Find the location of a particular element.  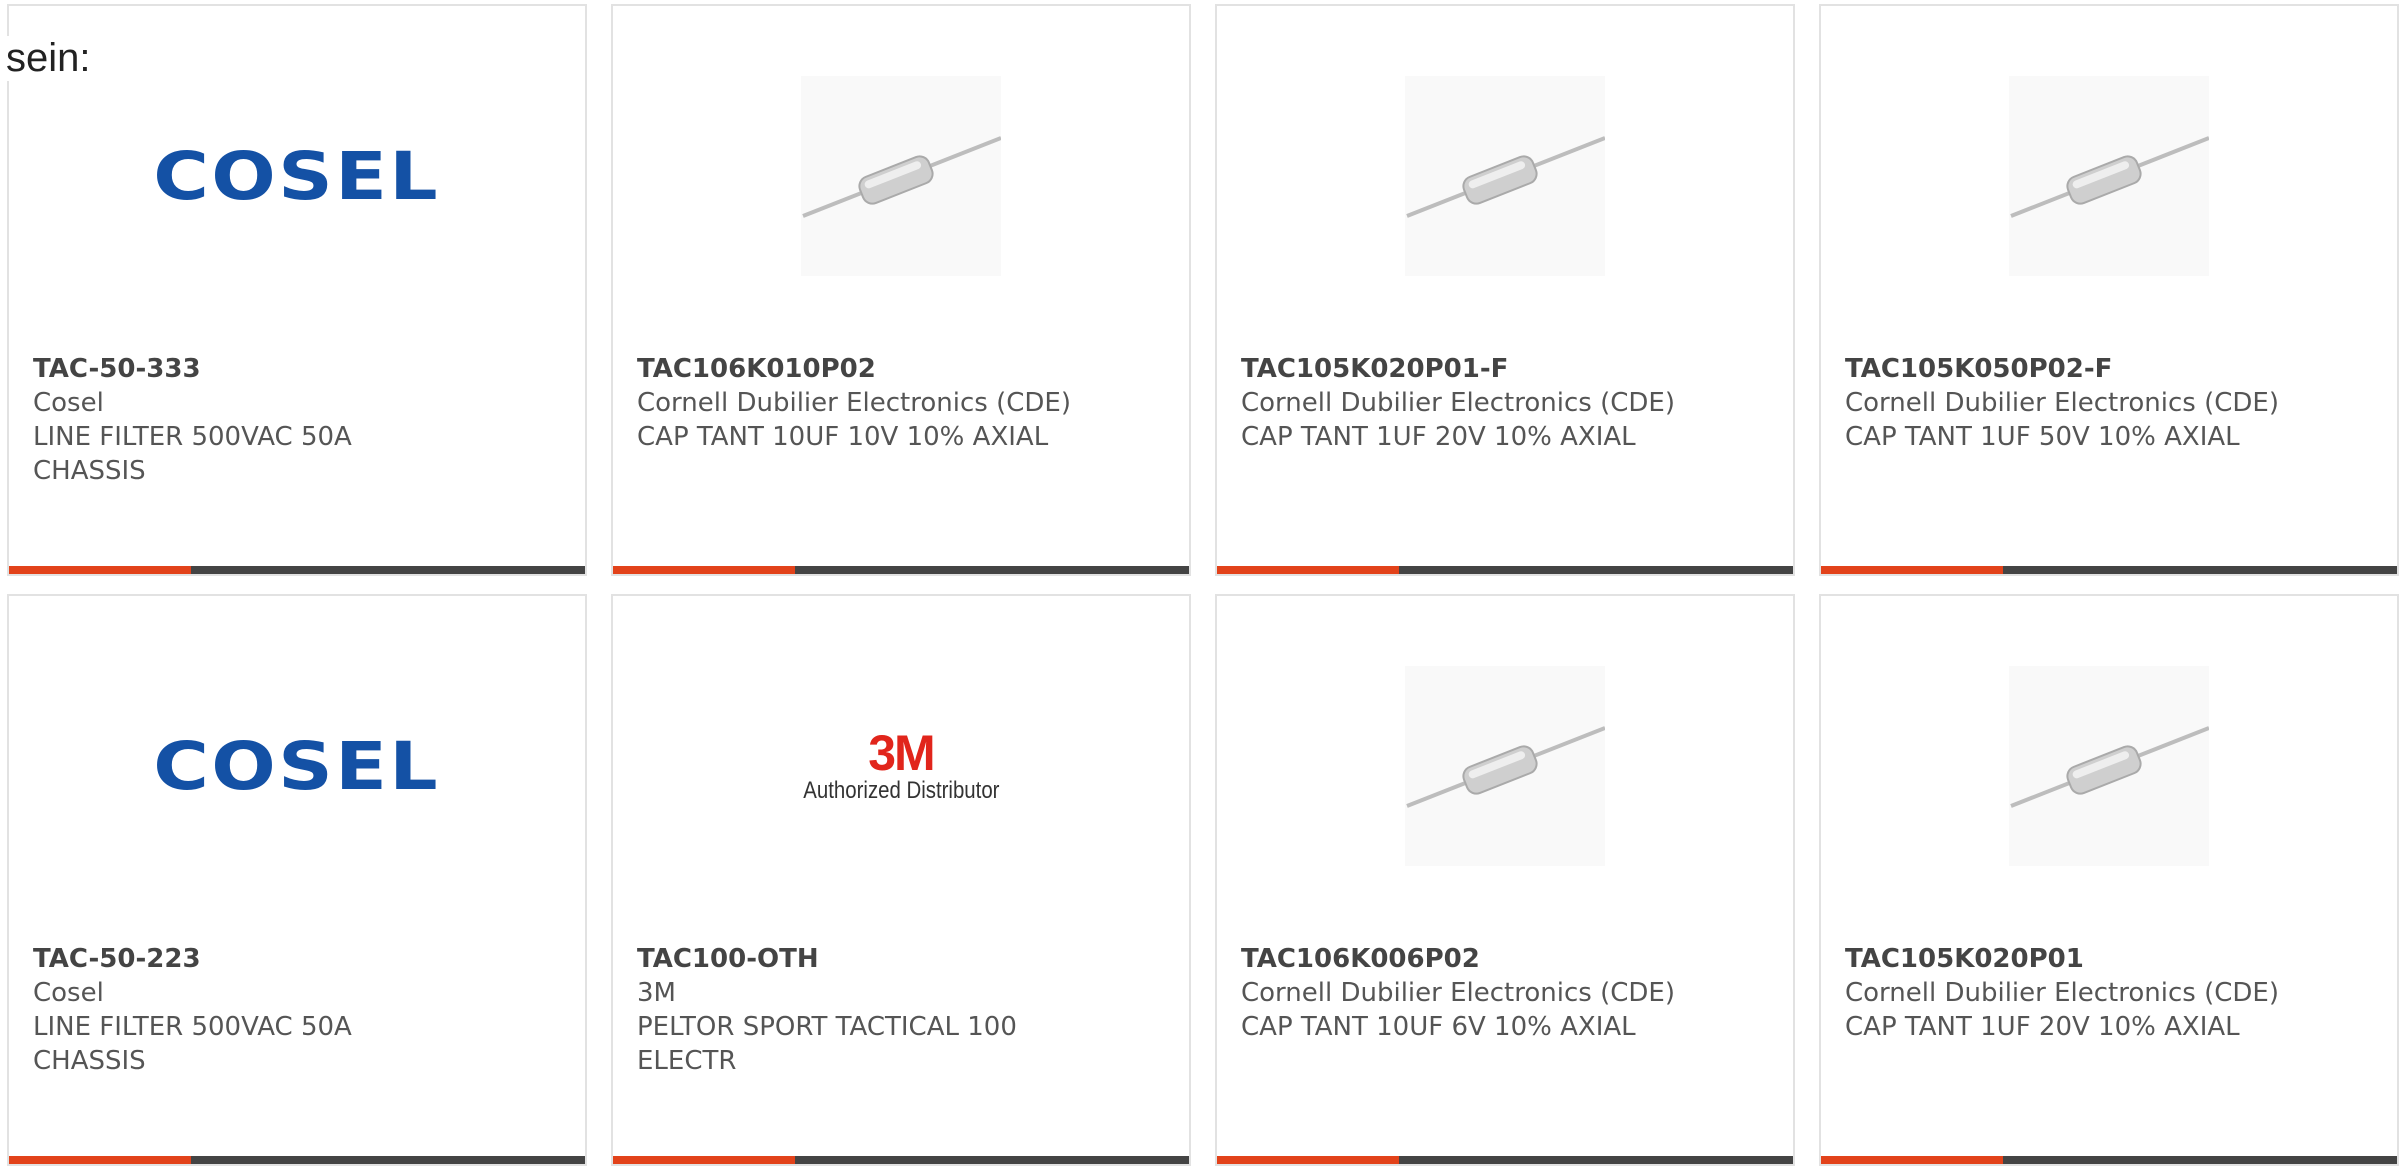

description: CAP TANT 10UF 10V 10% AXIAL is located at coordinates (843, 437).